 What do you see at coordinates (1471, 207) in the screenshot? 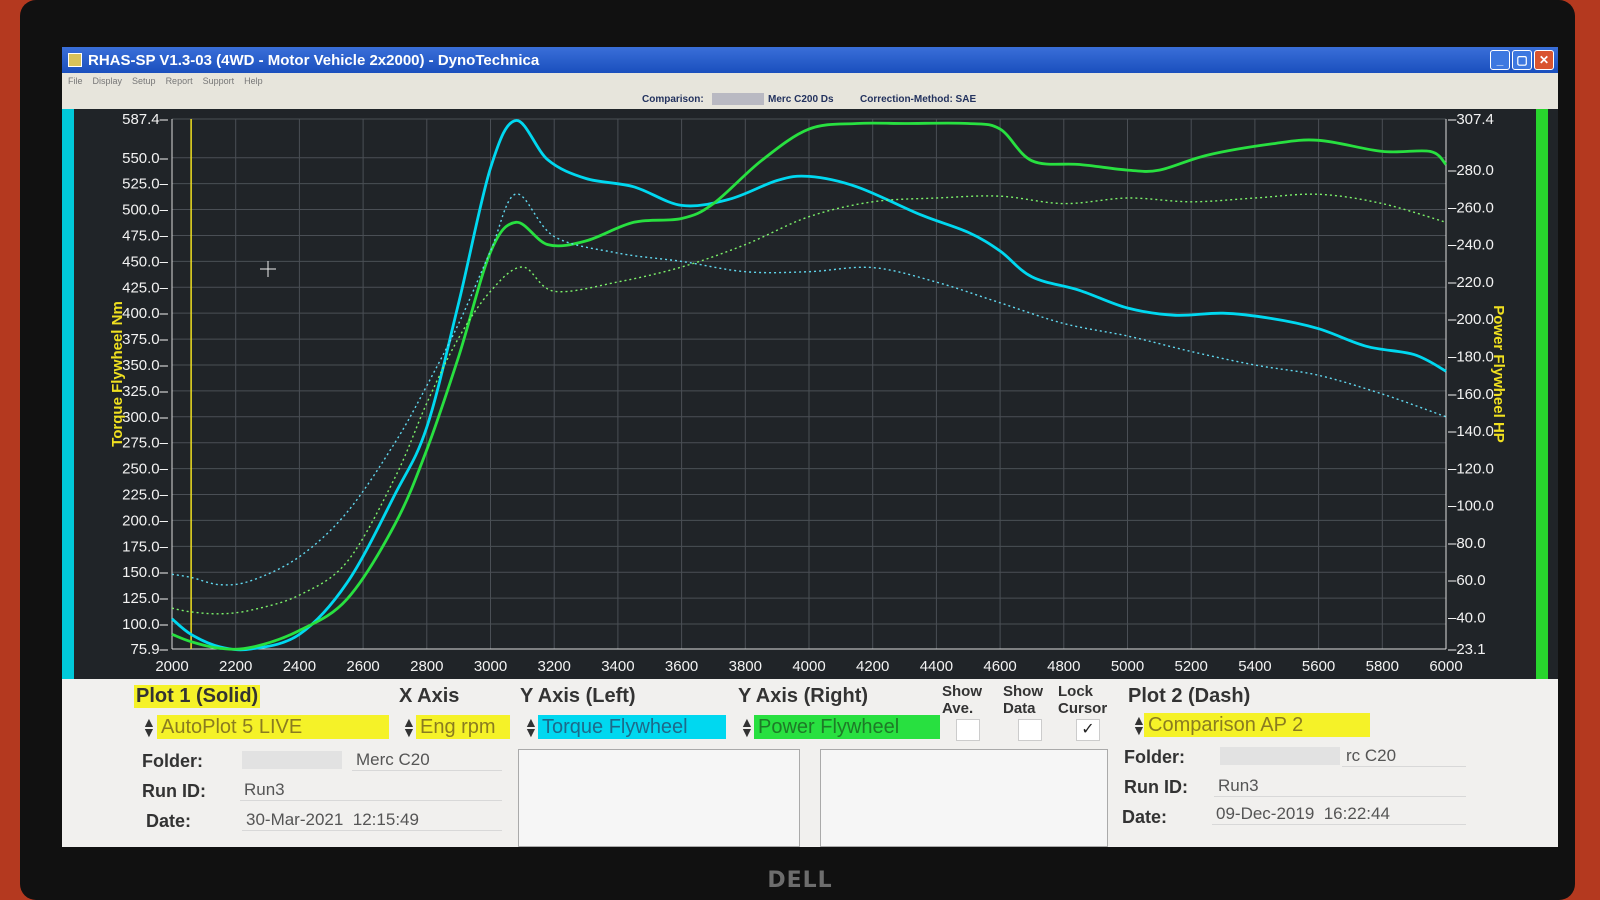
I see `y-right-tick-label: –260.0` at bounding box center [1471, 207].